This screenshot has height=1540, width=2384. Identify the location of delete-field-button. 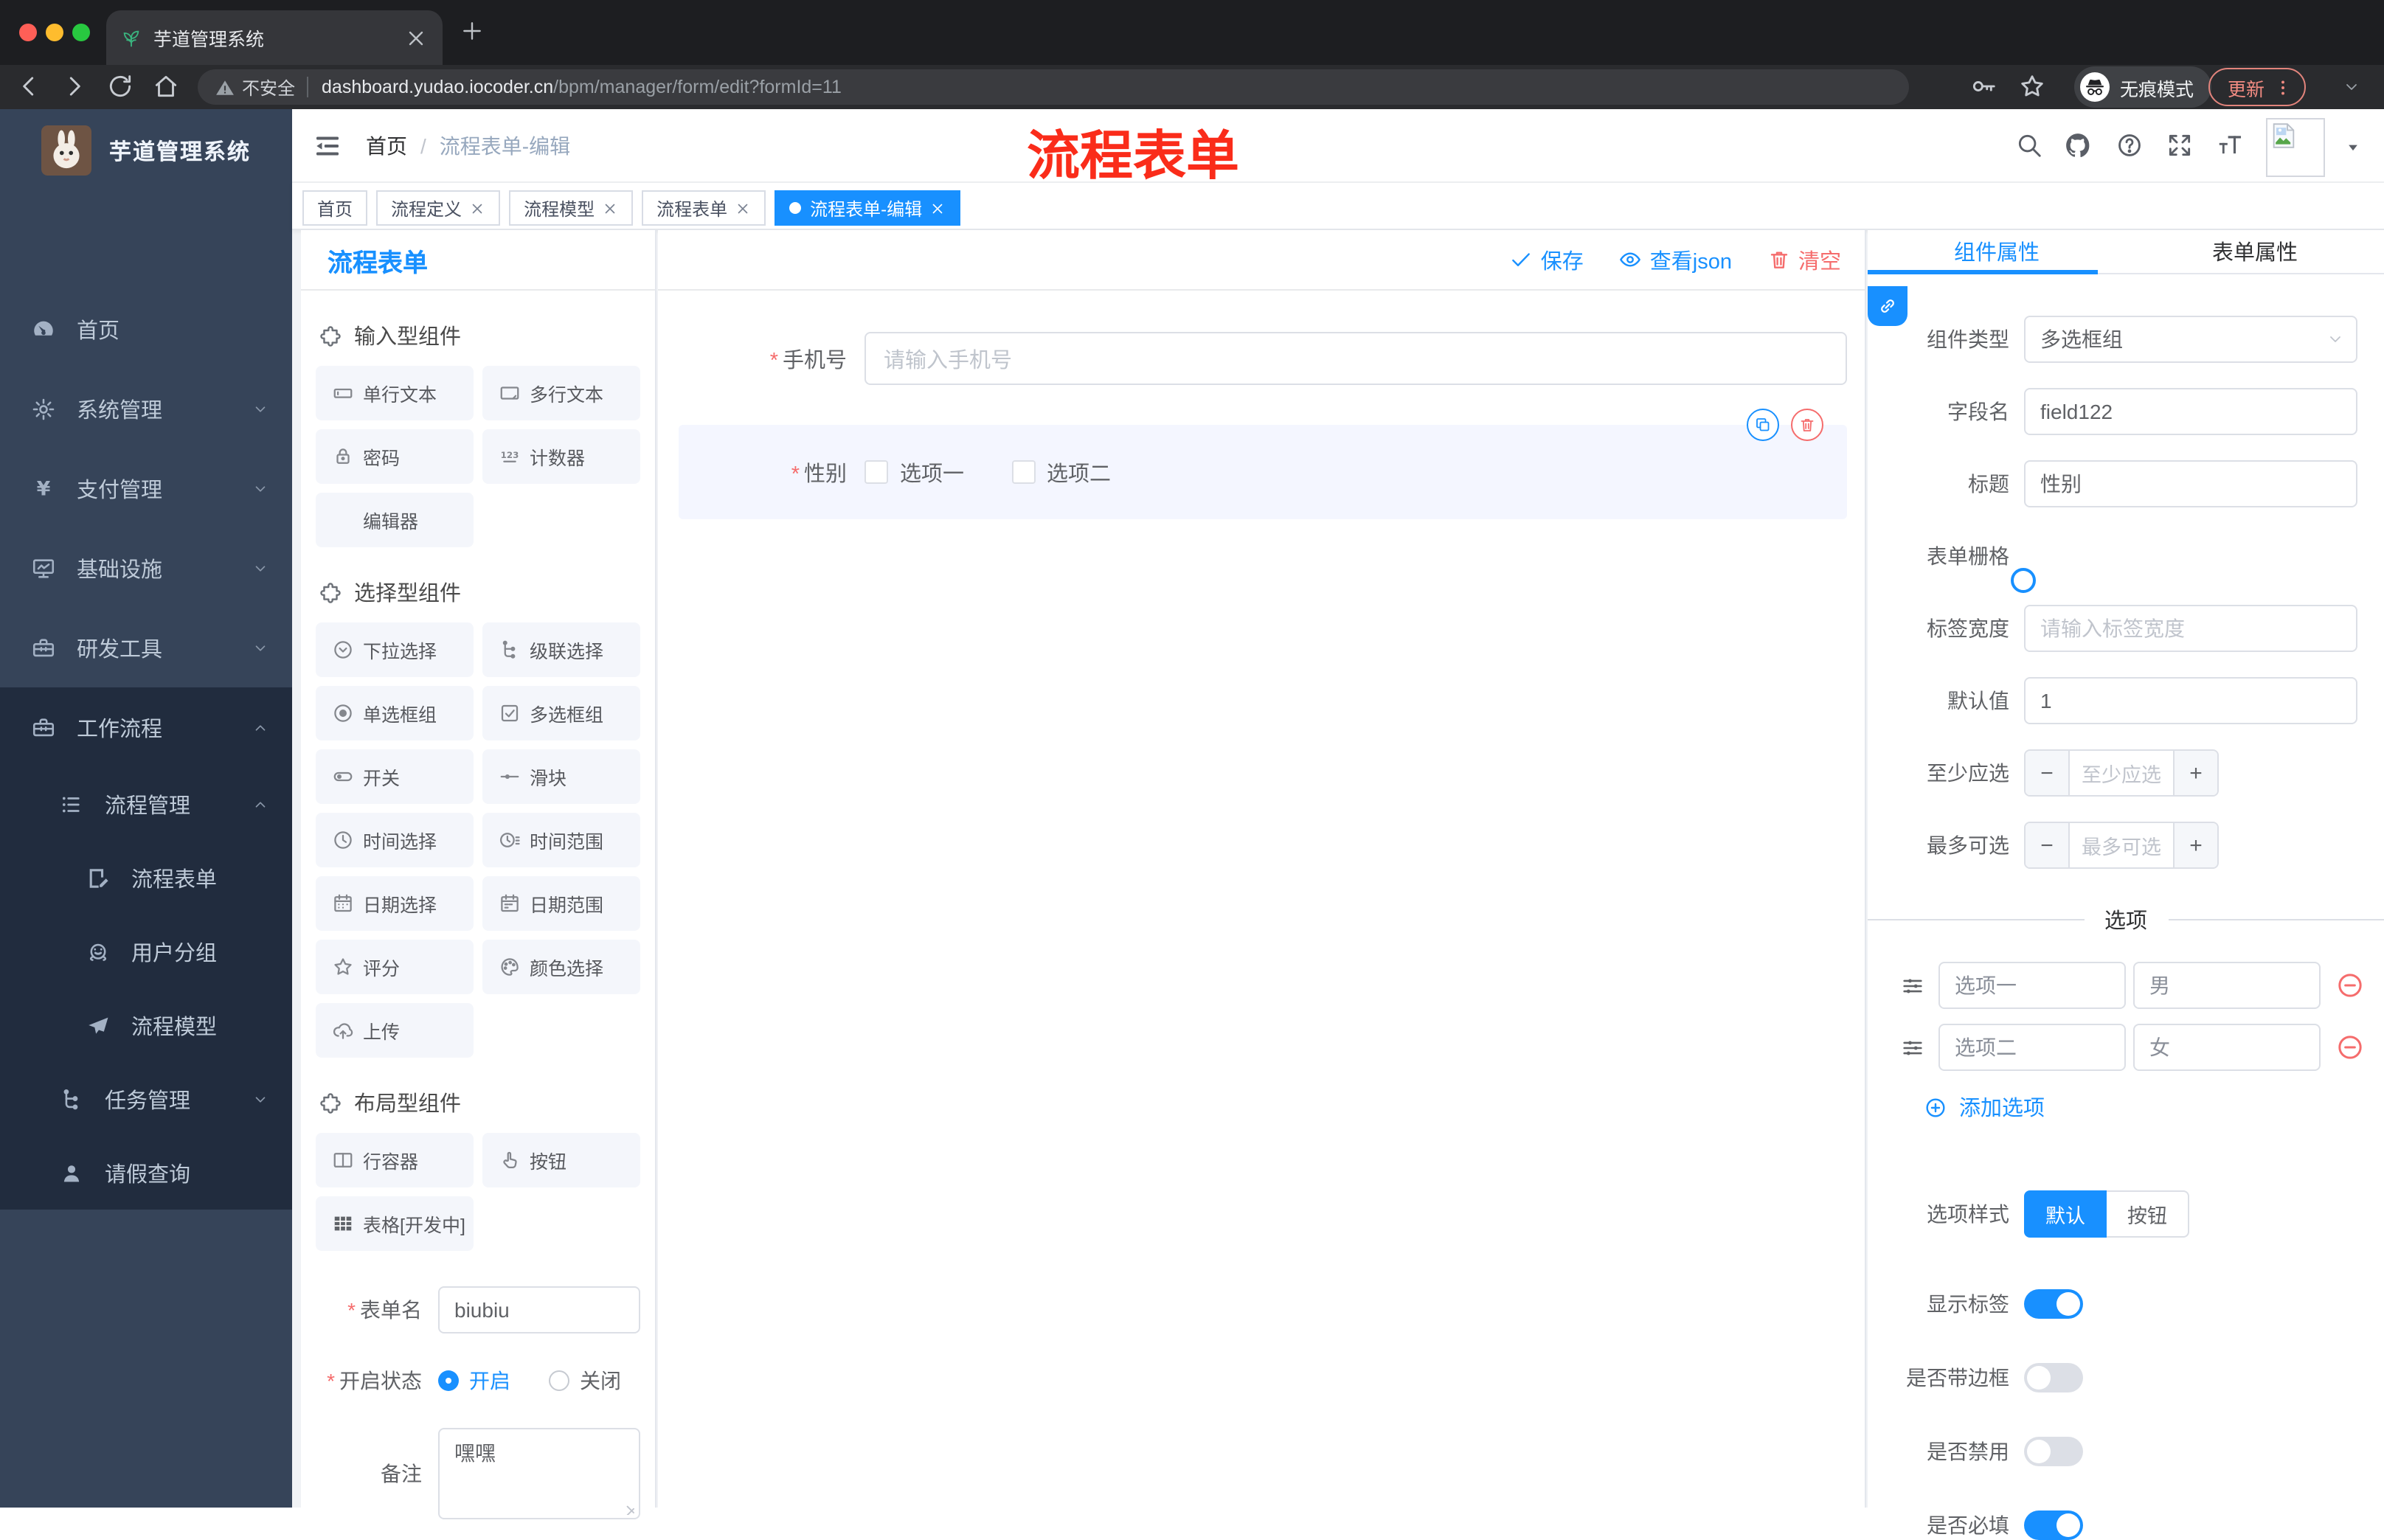
(1807, 425).